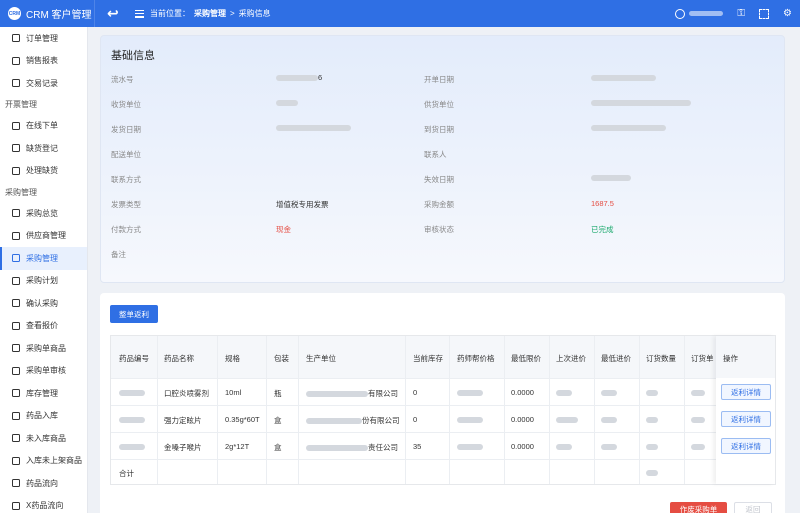  What do you see at coordinates (126, 104) in the screenshot?
I see `label-receiver: 收货单位` at bounding box center [126, 104].